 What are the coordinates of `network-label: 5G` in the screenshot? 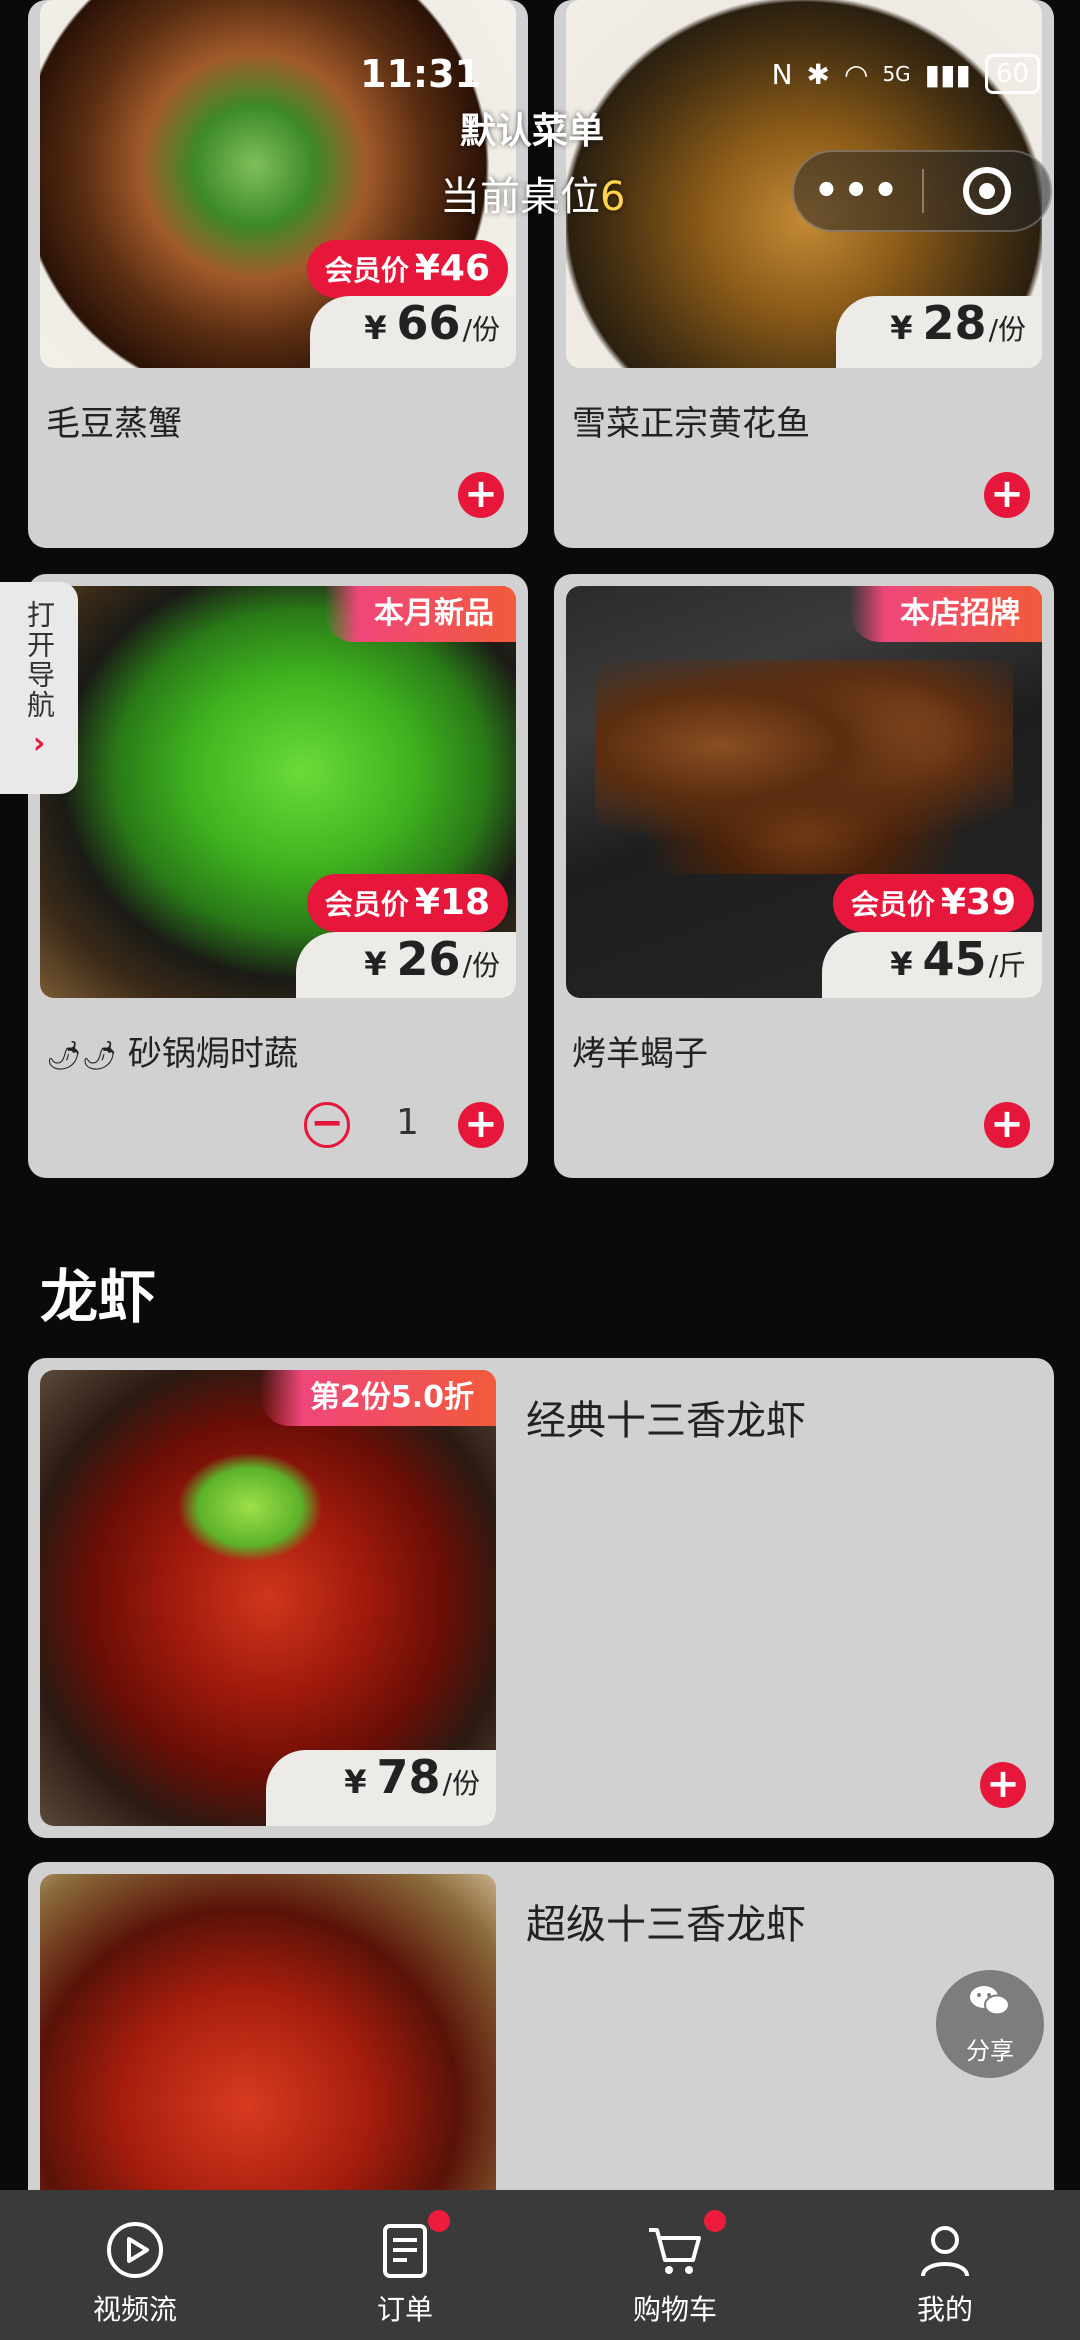 It's located at (896, 74).